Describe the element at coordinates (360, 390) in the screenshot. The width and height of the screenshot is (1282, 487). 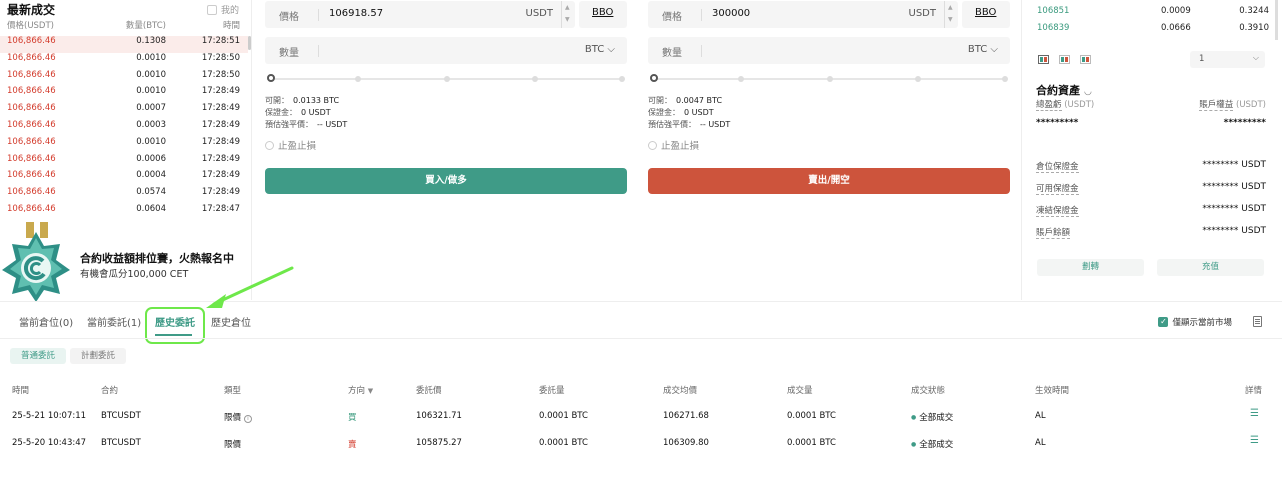
I see `col-side: 方向 ▼` at that location.